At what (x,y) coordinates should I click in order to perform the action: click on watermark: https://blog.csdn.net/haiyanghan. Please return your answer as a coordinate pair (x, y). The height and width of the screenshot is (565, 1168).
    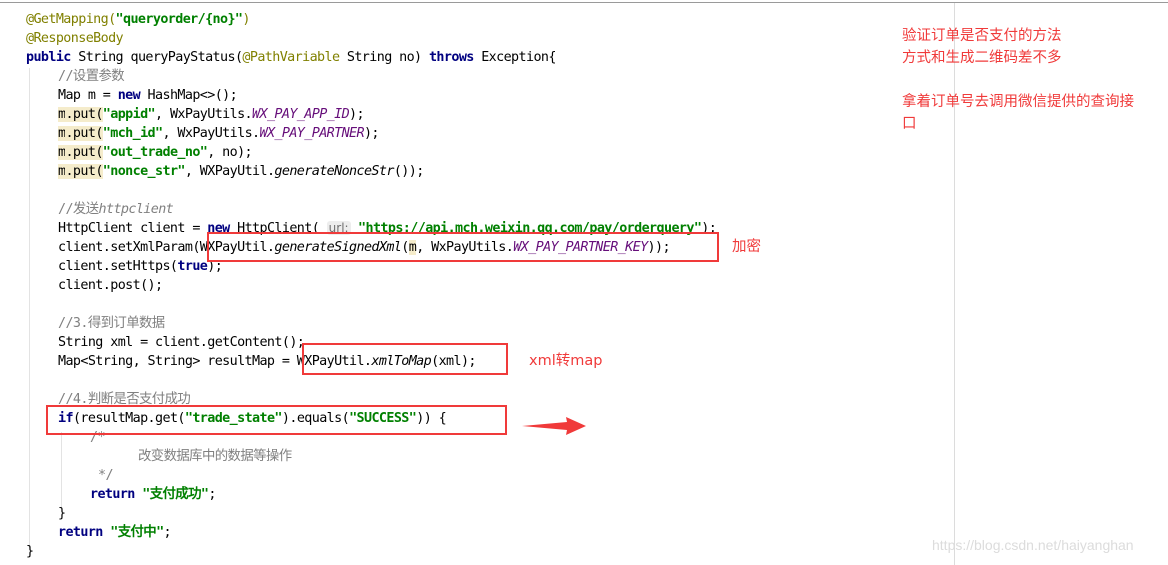
    Looking at the image, I should click on (1033, 545).